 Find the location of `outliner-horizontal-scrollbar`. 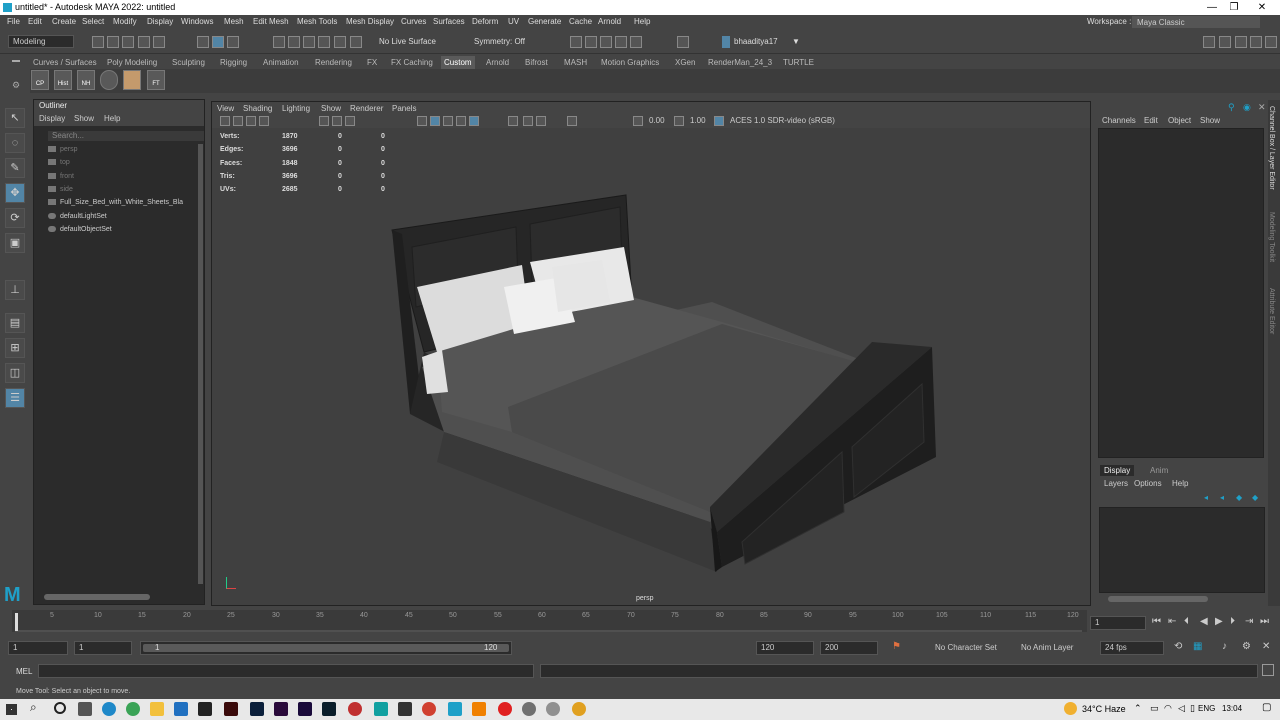

outliner-horizontal-scrollbar is located at coordinates (97, 597).